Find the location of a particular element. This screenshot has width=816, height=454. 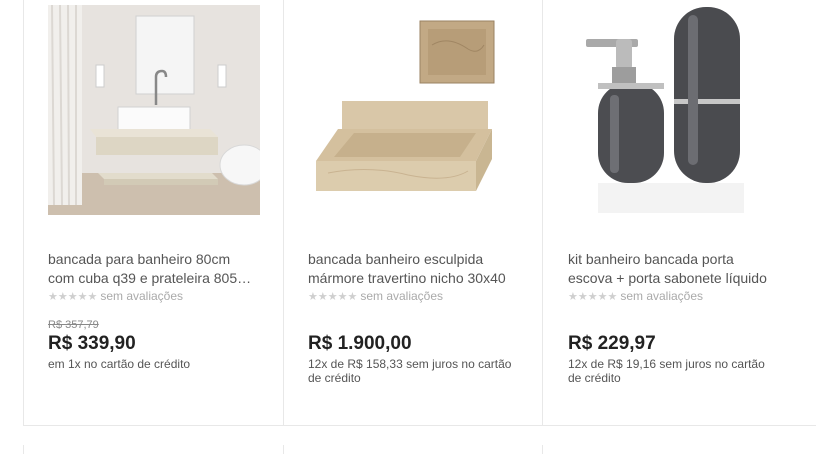

installments-text: em 1x no cartão de crédito is located at coordinates (119, 364).